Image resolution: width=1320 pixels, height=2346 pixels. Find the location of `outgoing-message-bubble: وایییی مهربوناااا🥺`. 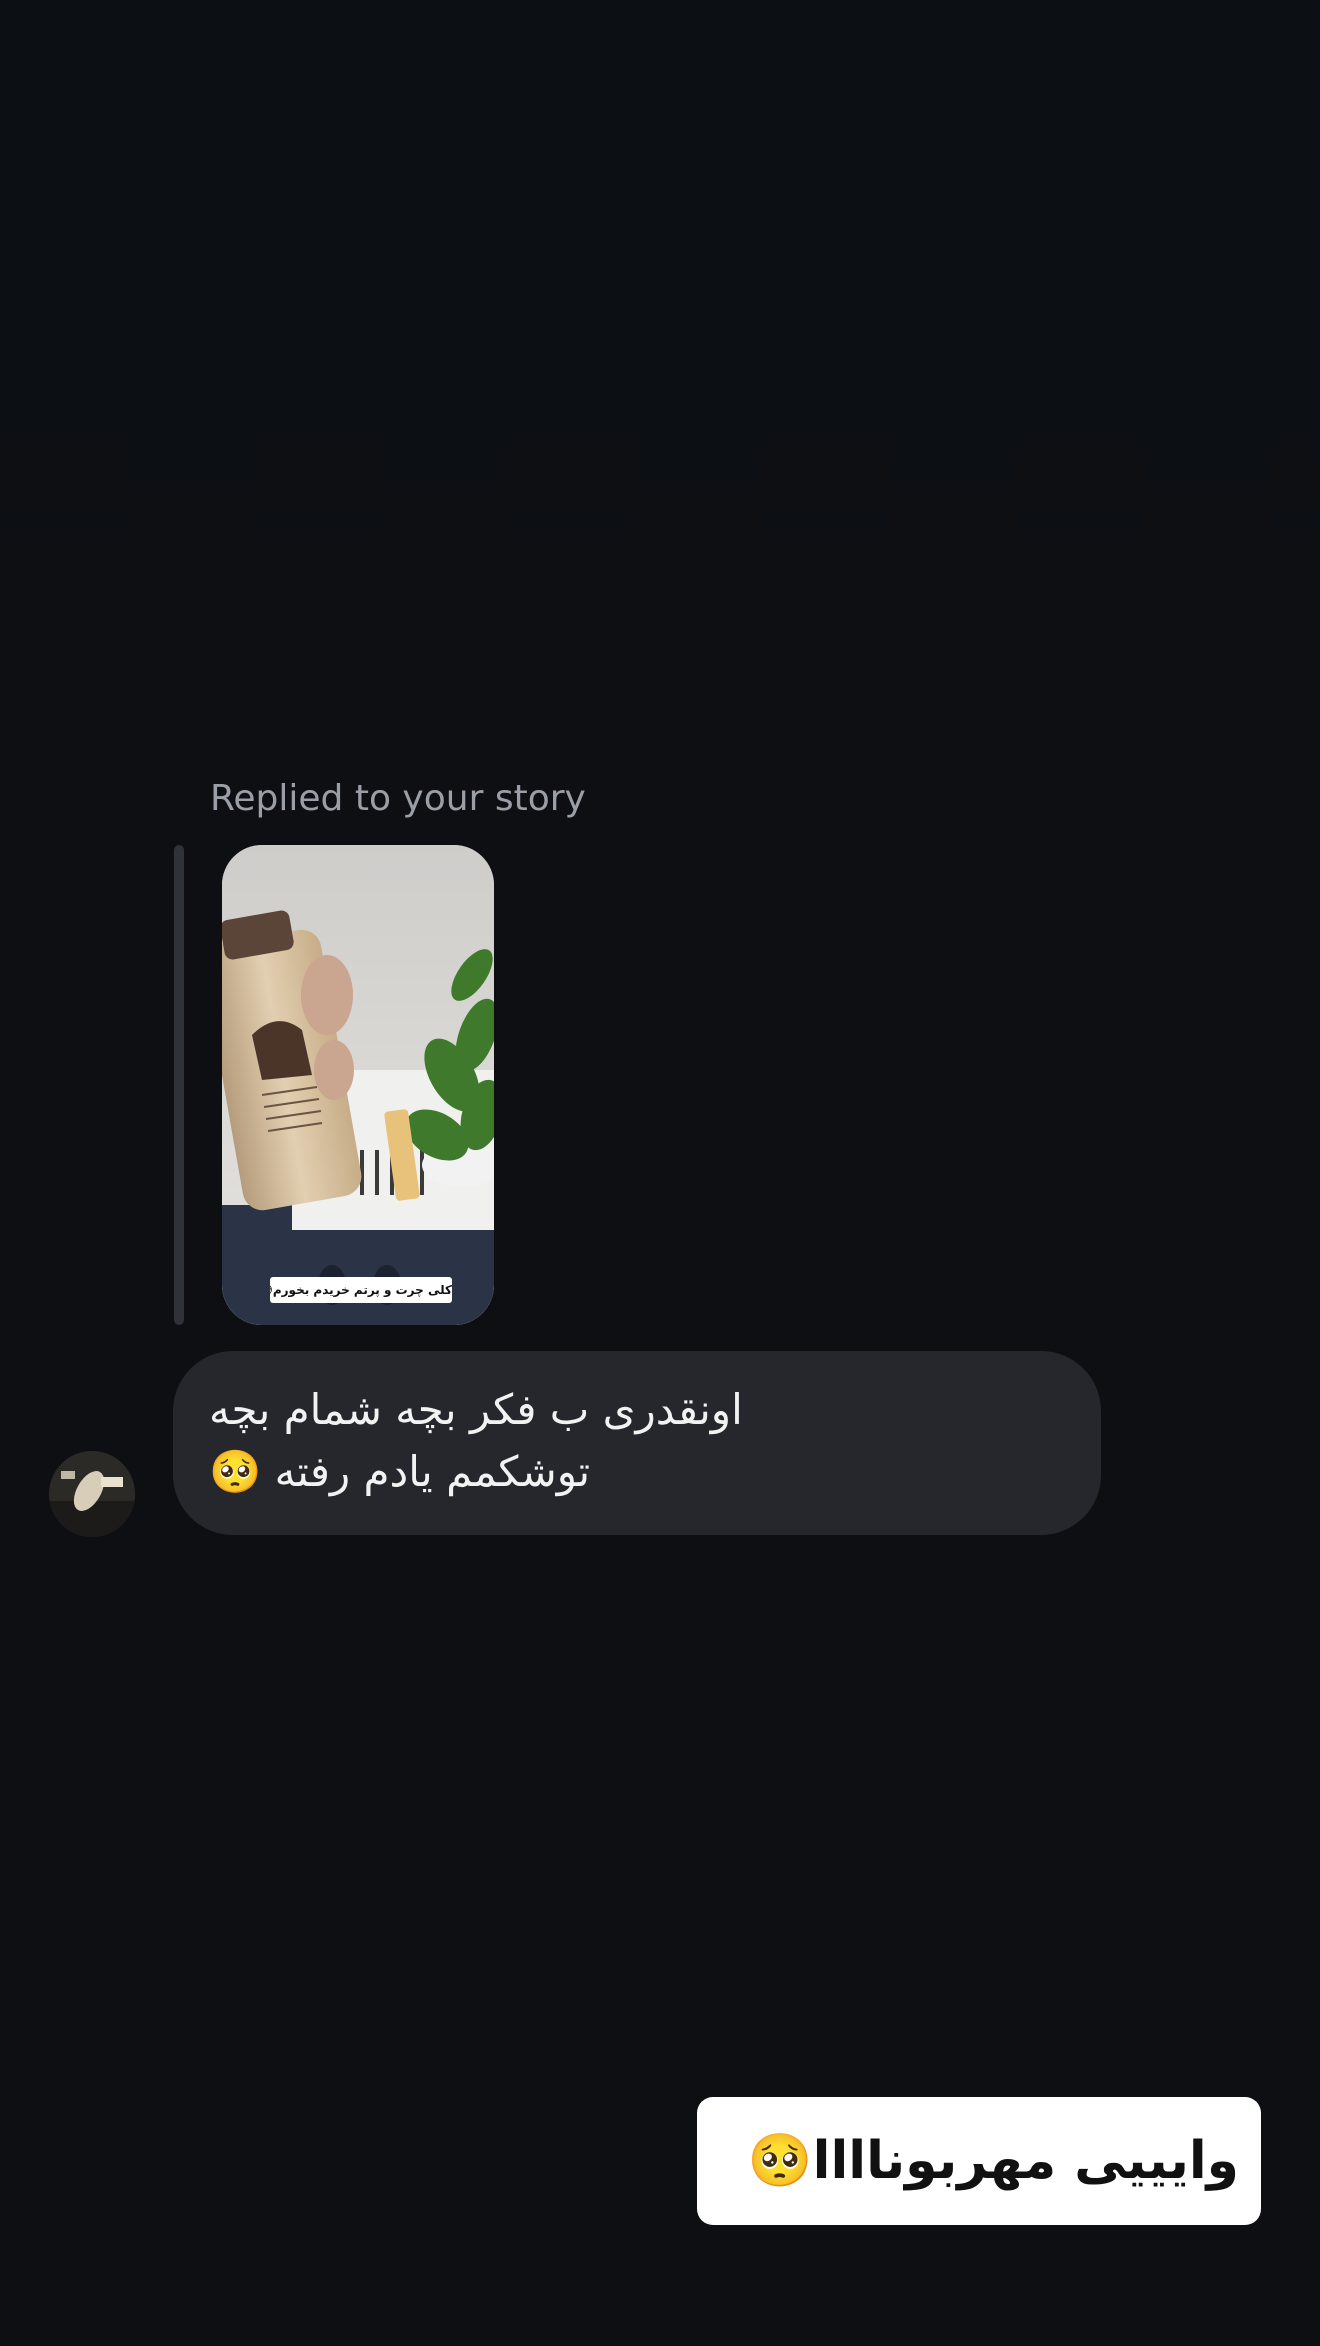

outgoing-message-bubble: وایییی مهربوناااا🥺 is located at coordinates (979, 2161).